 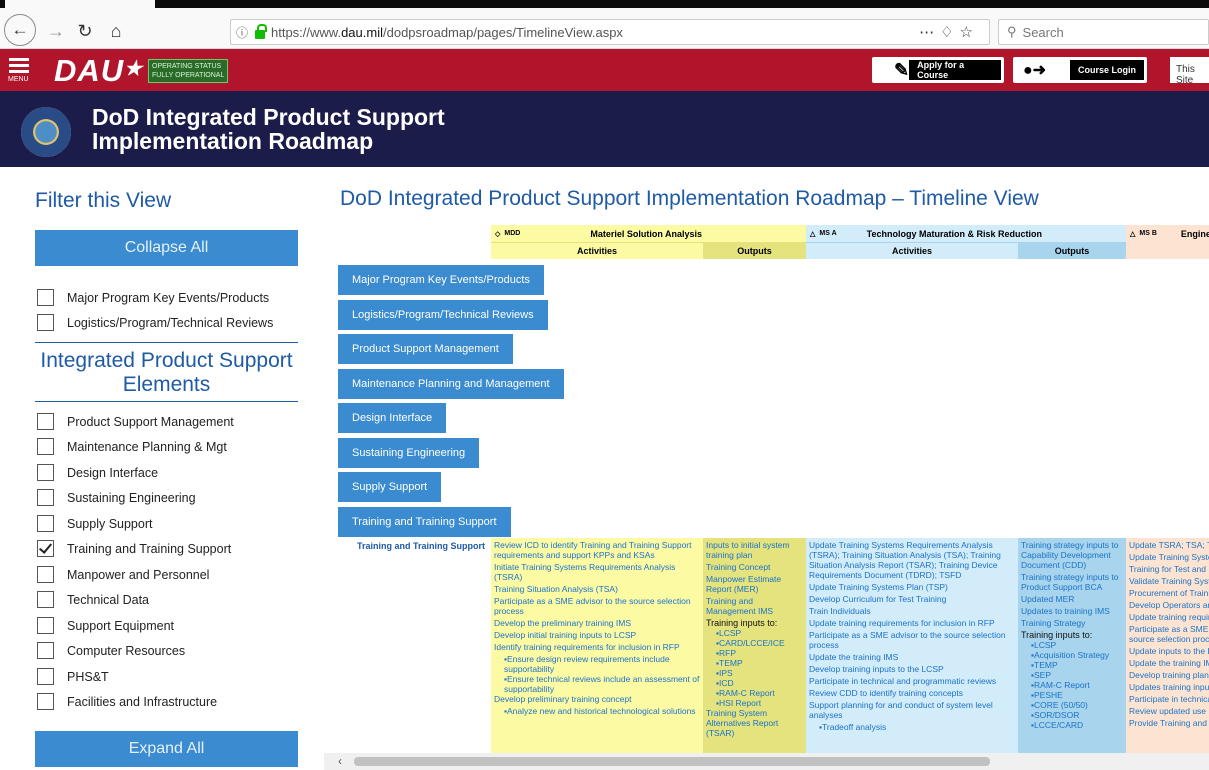 What do you see at coordinates (912, 599) in the screenshot?
I see `activity-item: Develop Curriculum for Test Training` at bounding box center [912, 599].